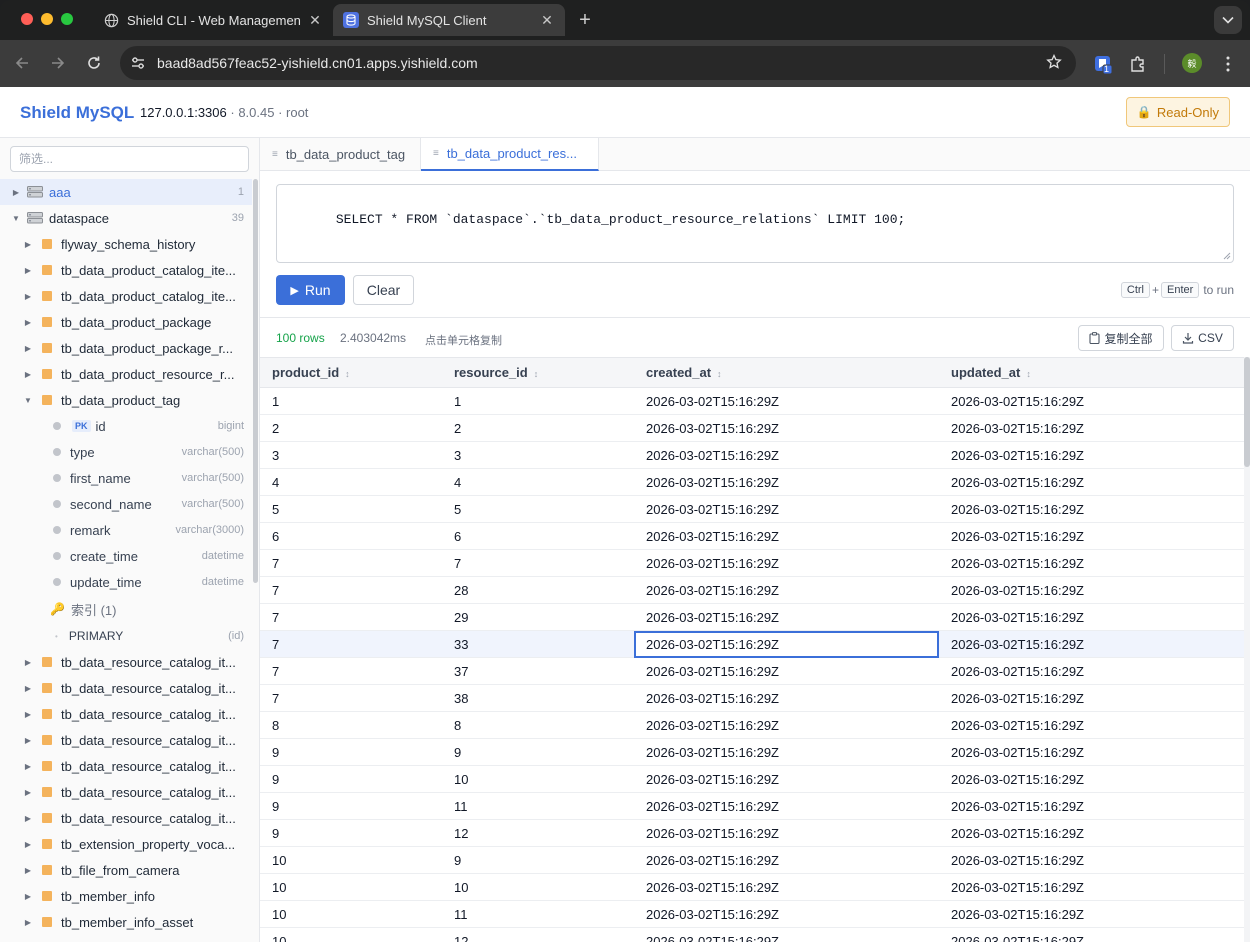 Image resolution: width=1250 pixels, height=942 pixels. What do you see at coordinates (351, 482) in the screenshot?
I see `table-cell: 4` at bounding box center [351, 482].